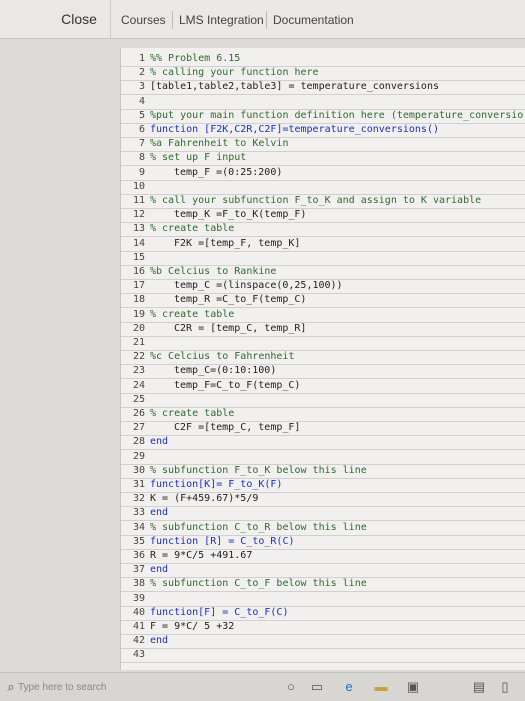 The height and width of the screenshot is (701, 525). Describe the element at coordinates (323, 613) in the screenshot. I see `code-line: 40 function[F] = C_to_F(C)` at that location.